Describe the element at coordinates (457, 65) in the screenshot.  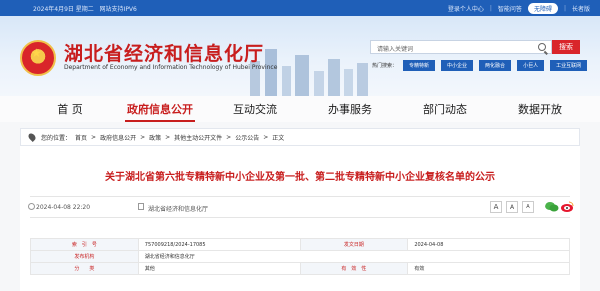
I see `hot-search-item: 中小企业` at that location.